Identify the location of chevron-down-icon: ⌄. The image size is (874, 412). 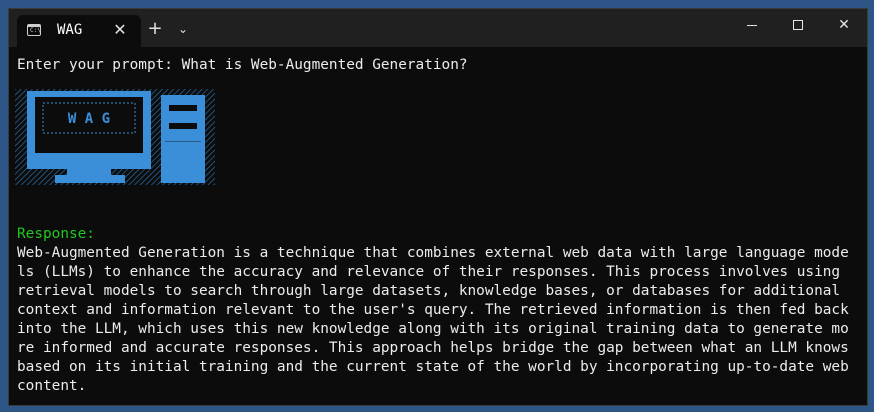
(183, 29).